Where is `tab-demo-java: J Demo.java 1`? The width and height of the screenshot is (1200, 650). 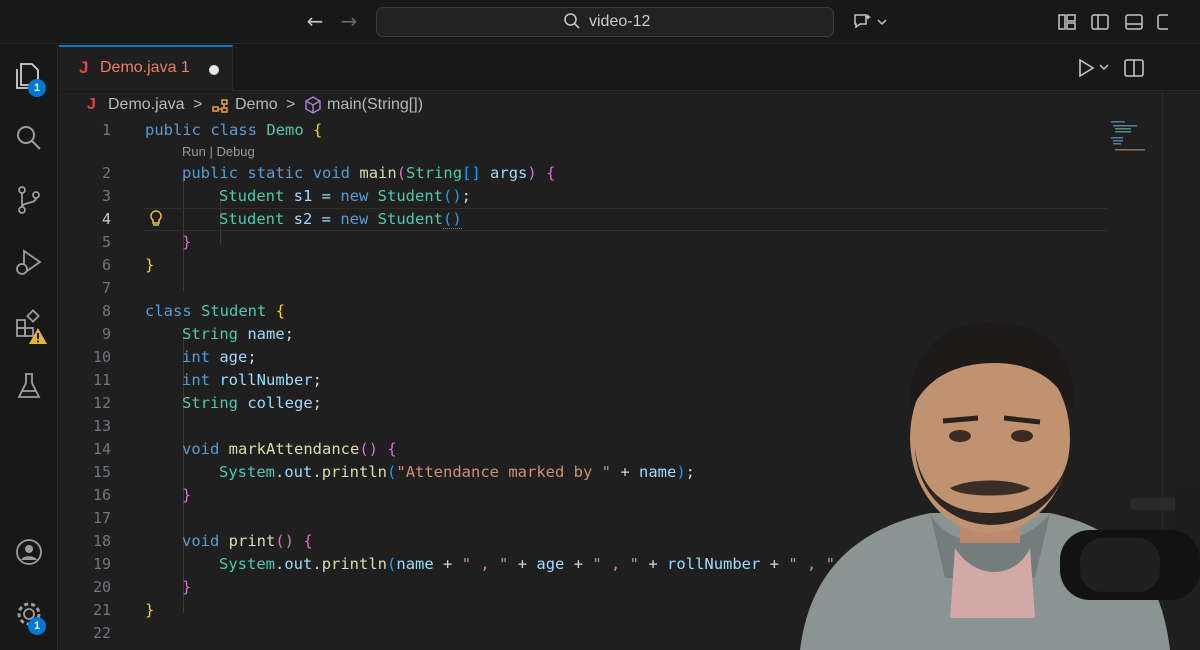
tab-demo-java: J Demo.java 1 is located at coordinates (146, 68).